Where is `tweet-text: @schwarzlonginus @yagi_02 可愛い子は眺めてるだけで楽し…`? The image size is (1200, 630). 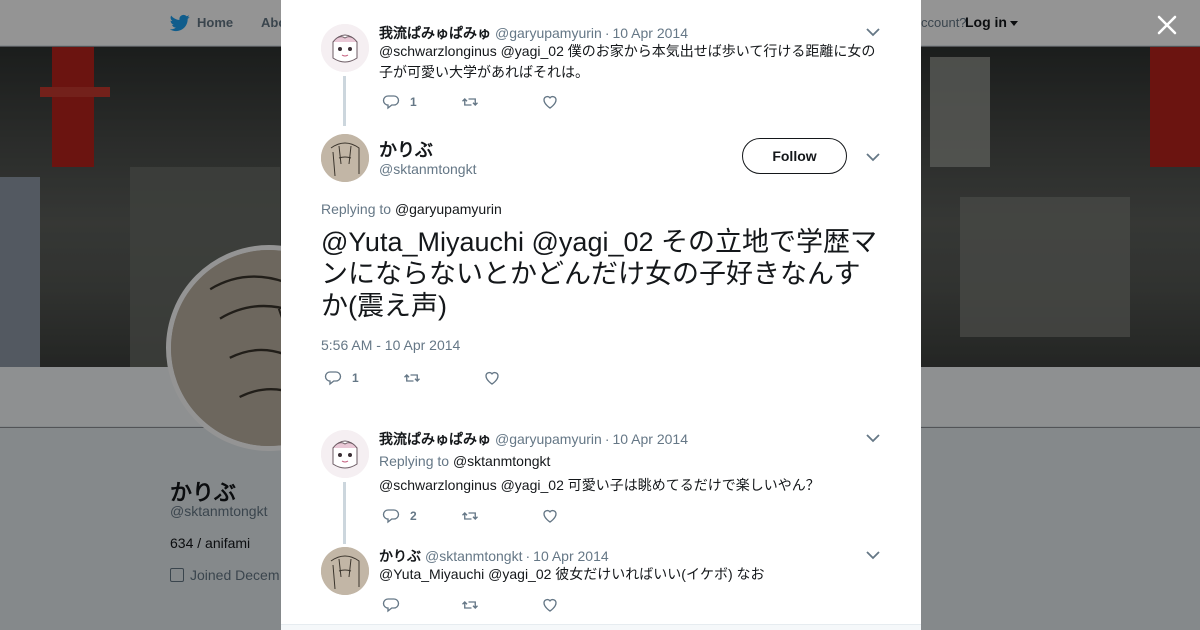 tweet-text: @schwarzlonginus @yagi_02 可愛い子は眺めてるだけで楽し… is located at coordinates (599, 485).